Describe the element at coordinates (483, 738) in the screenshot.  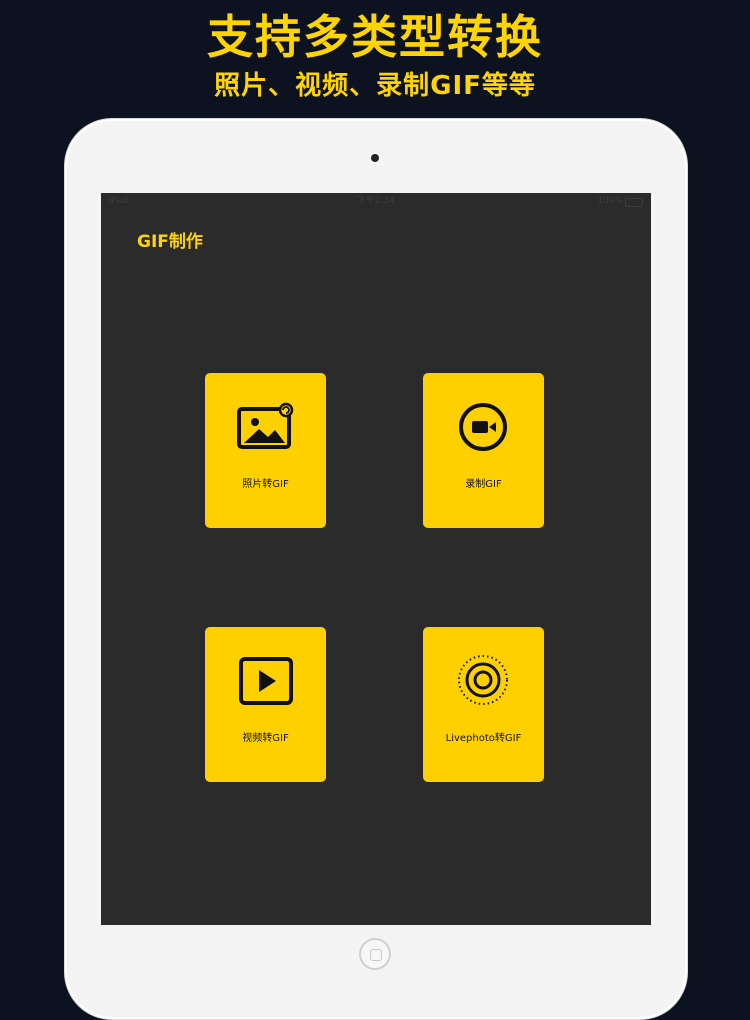
I see `livephoto-to-gif-label: Livephoto转GIF` at that location.